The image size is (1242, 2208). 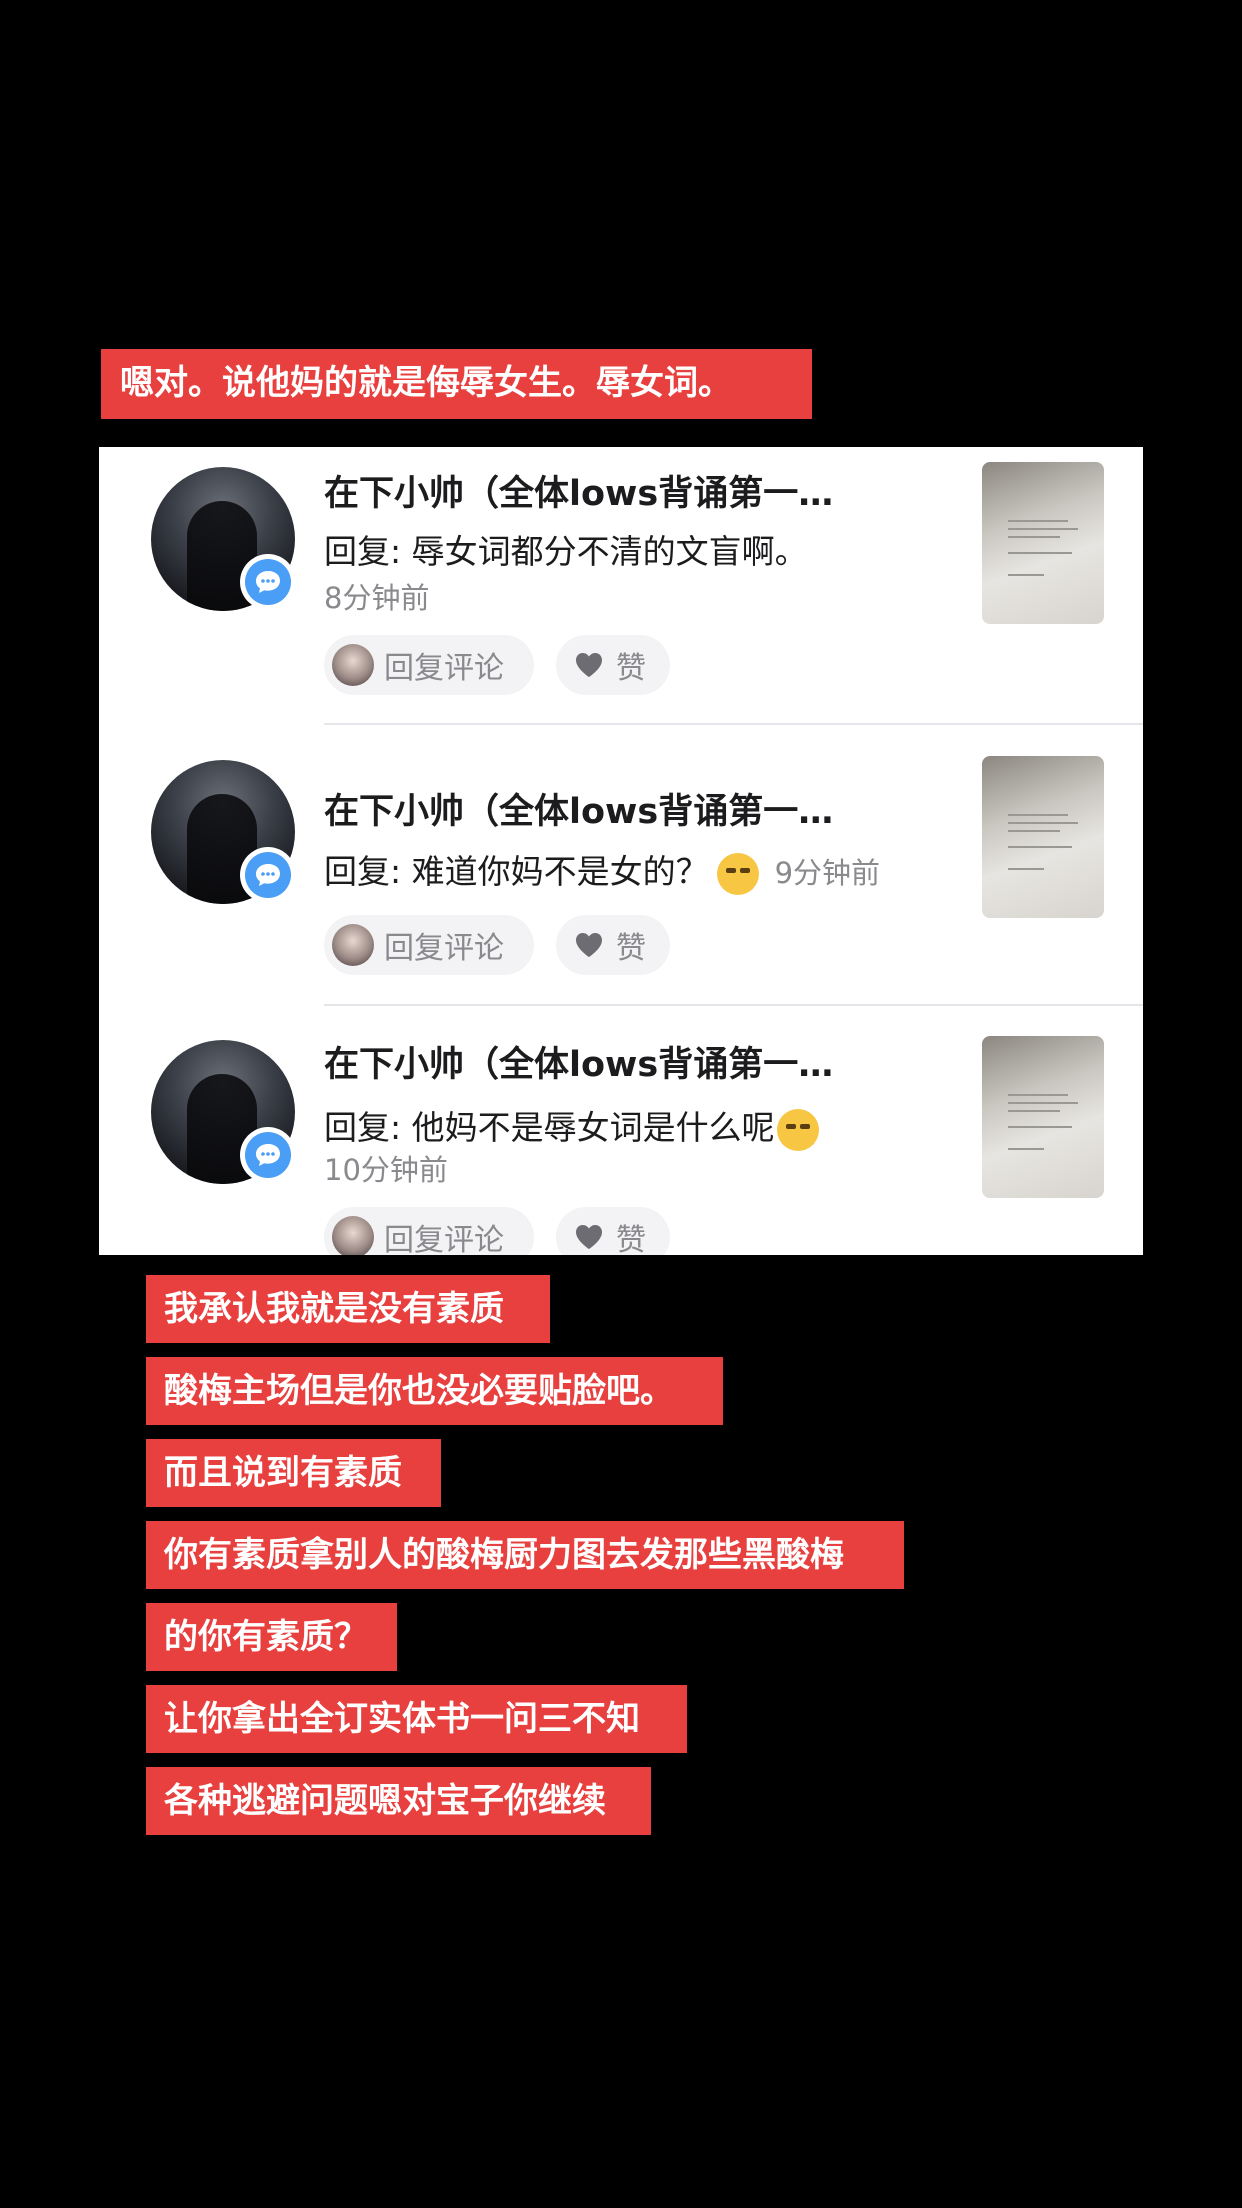 What do you see at coordinates (525, 1555) in the screenshot?
I see `caption-label: 你有素质拿别人的酸梅厨力图去发那些黑酸梅` at bounding box center [525, 1555].